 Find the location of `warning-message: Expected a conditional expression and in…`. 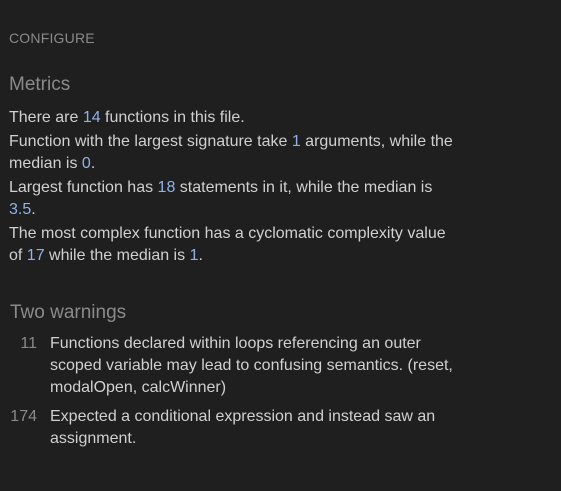

warning-message: Expected a conditional expression and in… is located at coordinates (243, 427).